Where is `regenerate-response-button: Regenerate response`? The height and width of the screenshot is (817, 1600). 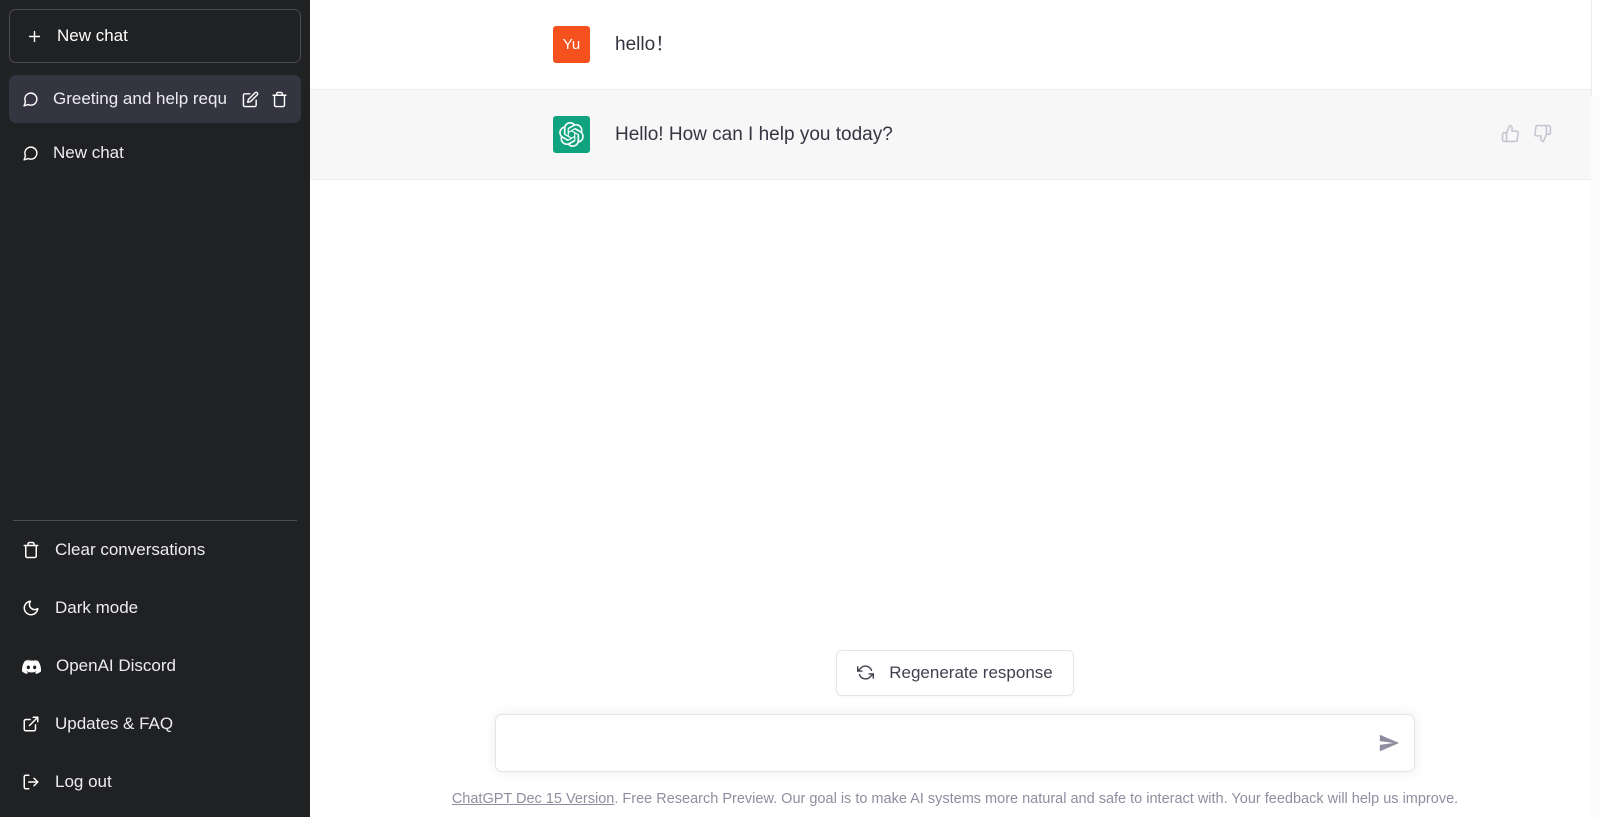 regenerate-response-button: Regenerate response is located at coordinates (955, 672).